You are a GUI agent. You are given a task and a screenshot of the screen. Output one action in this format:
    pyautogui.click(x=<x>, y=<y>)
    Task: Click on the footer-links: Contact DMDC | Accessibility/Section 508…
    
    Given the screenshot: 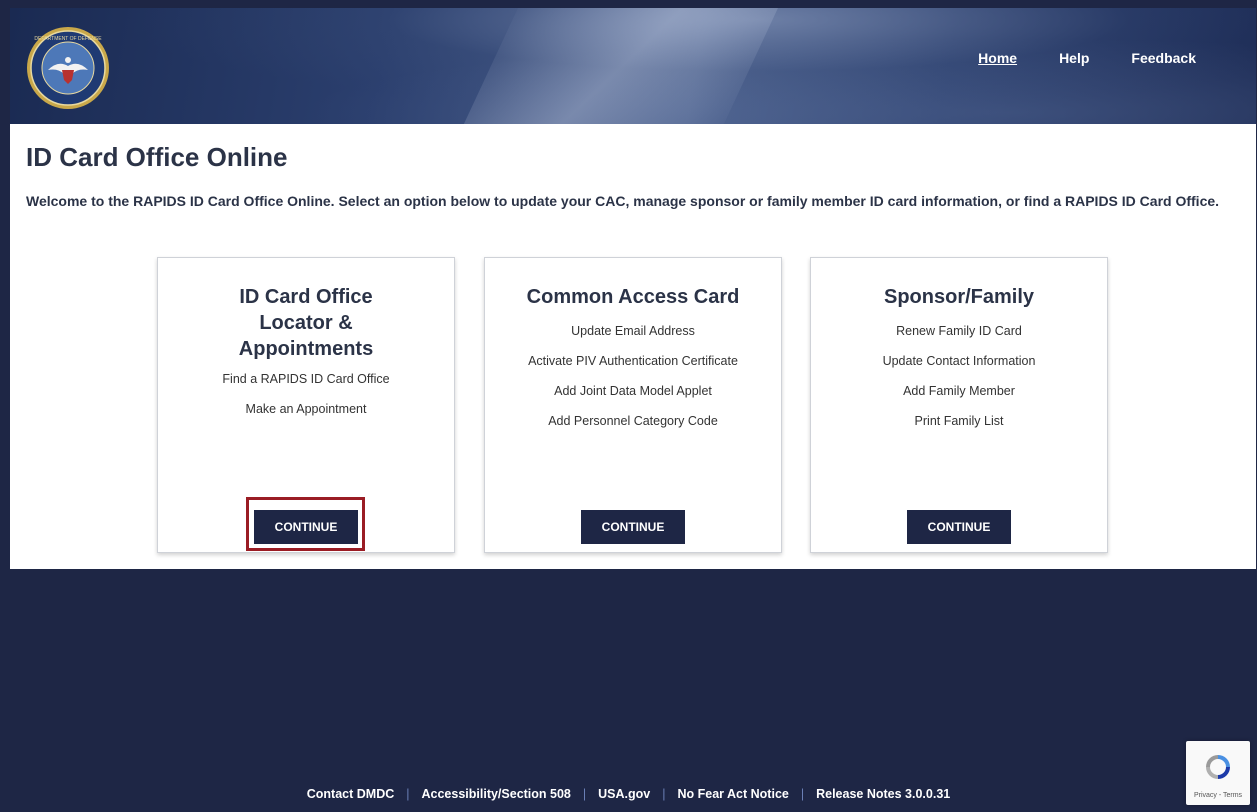 What is the action you would take?
    pyautogui.click(x=628, y=794)
    